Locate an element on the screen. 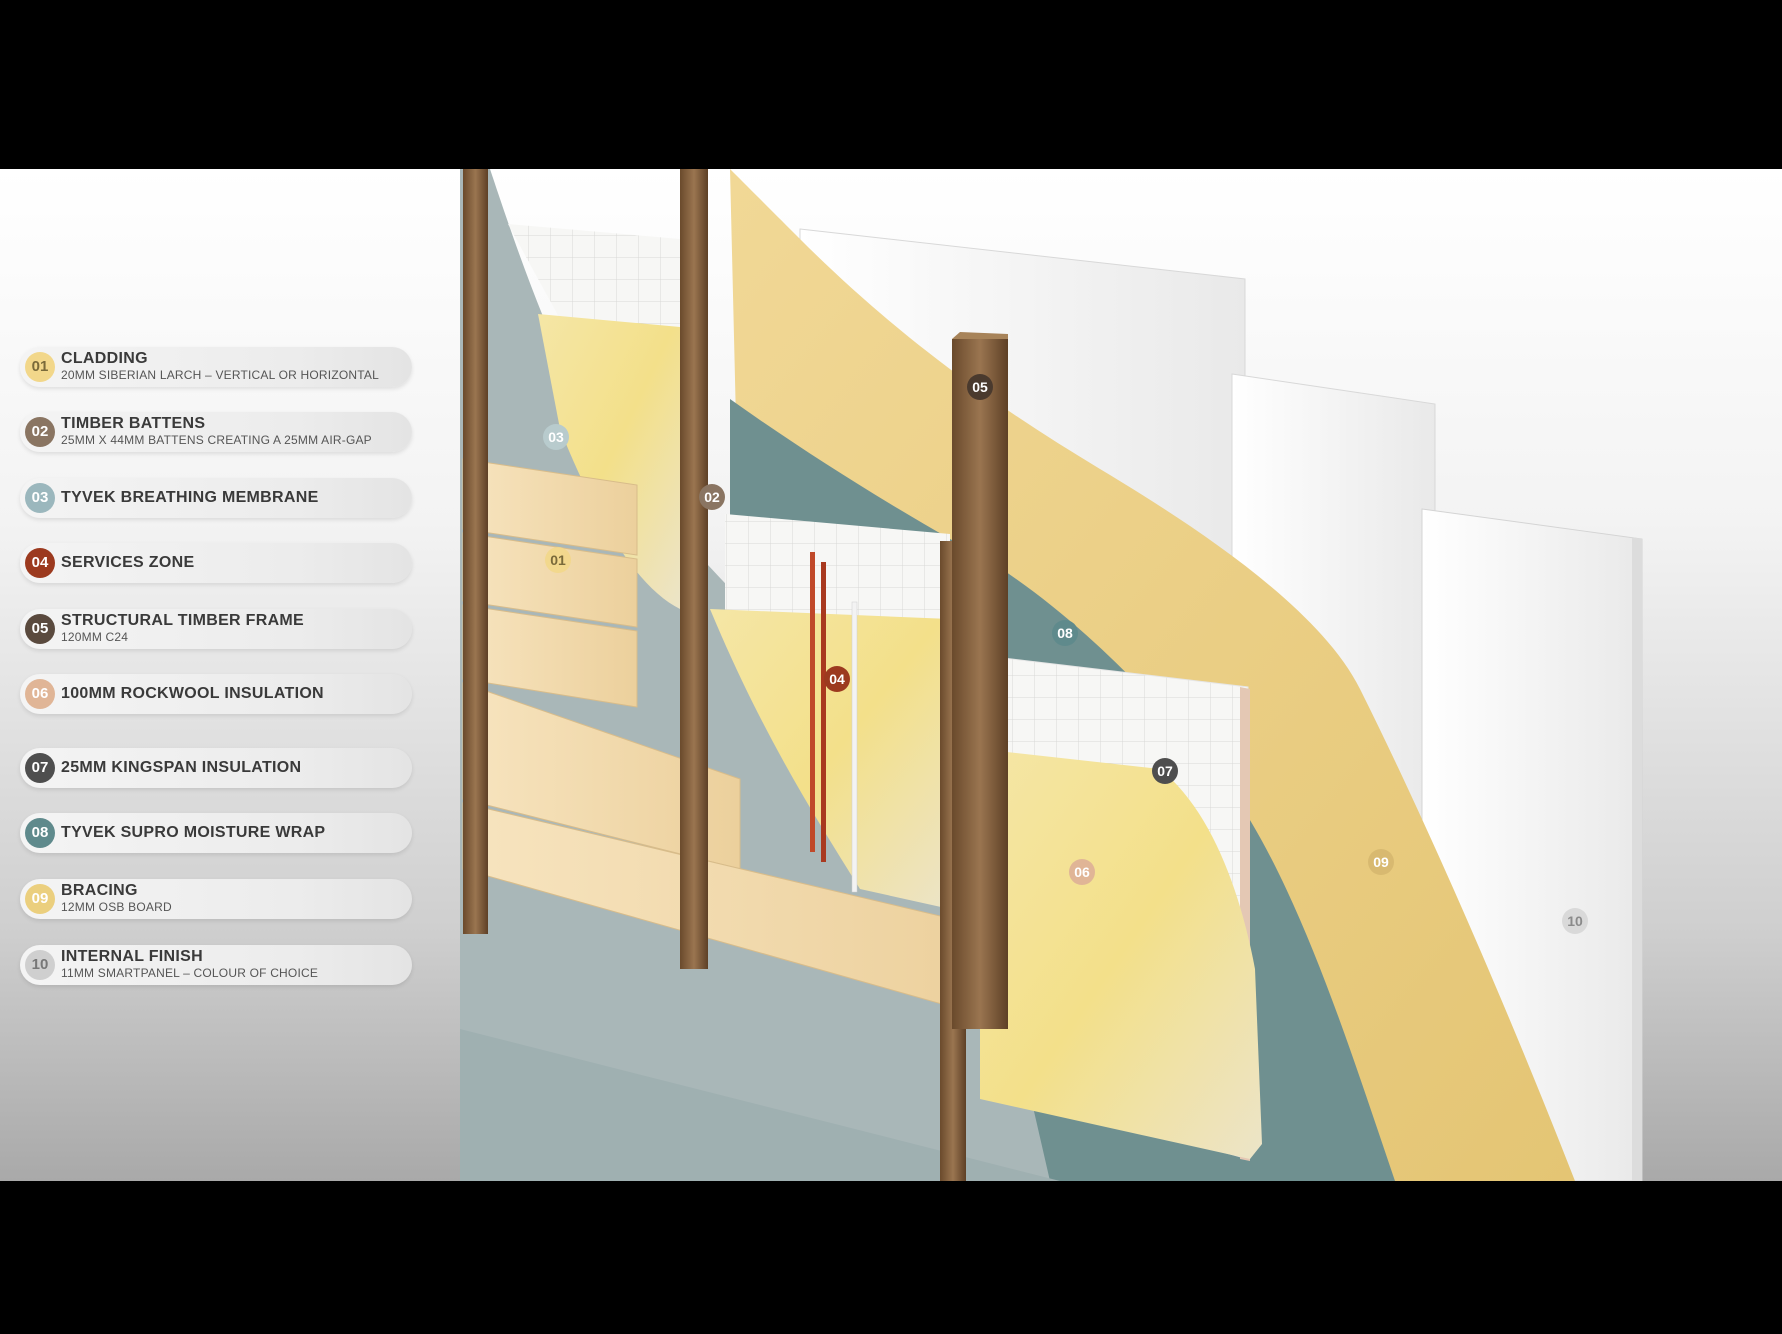  tag-07: 07 is located at coordinates (1165, 771).